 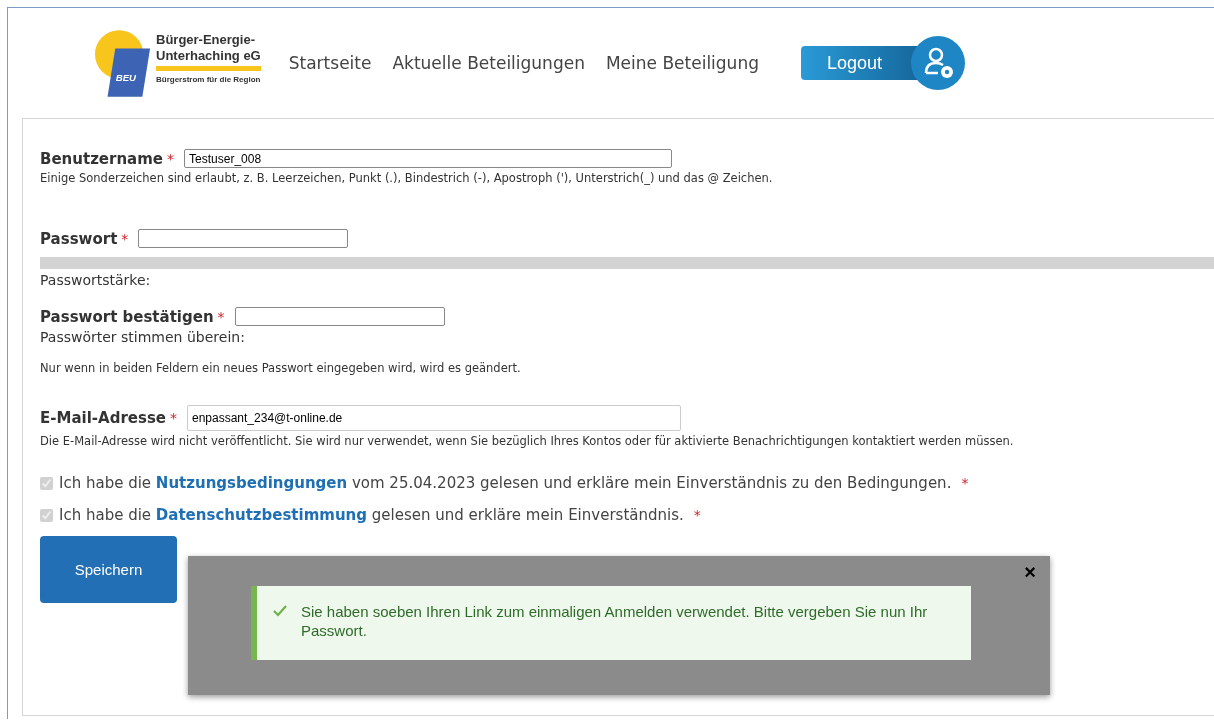 What do you see at coordinates (102, 158) in the screenshot?
I see `field-label: Benutzername` at bounding box center [102, 158].